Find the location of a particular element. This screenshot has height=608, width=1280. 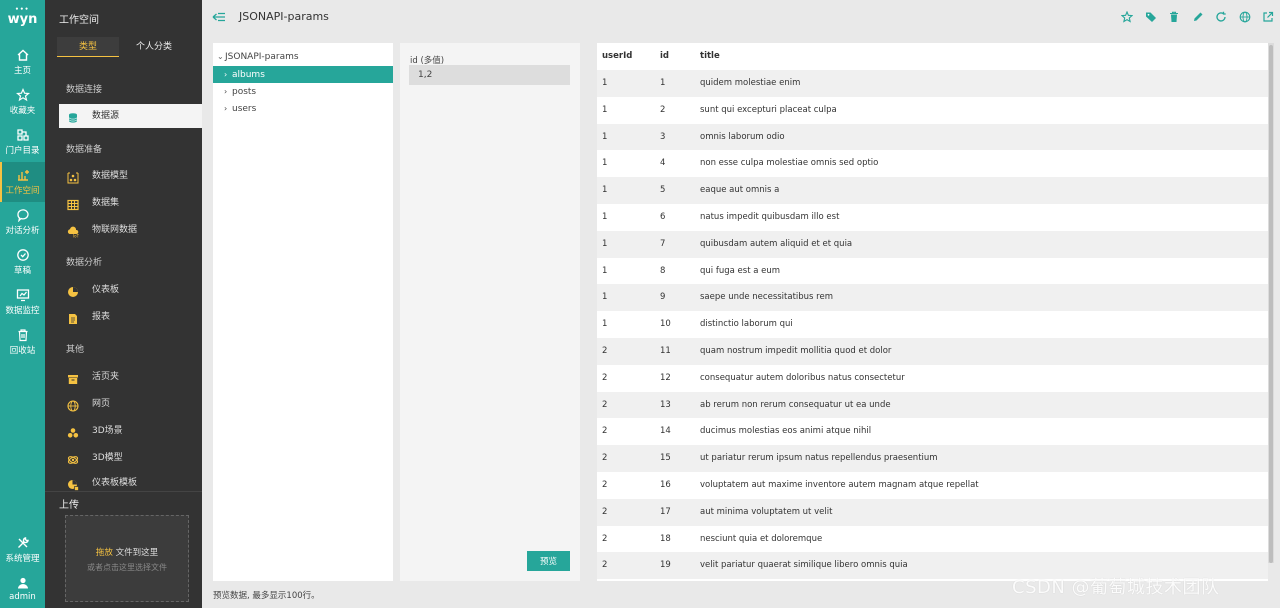

table-row: 1 5 eaque aut omnis a is located at coordinates (932, 191).